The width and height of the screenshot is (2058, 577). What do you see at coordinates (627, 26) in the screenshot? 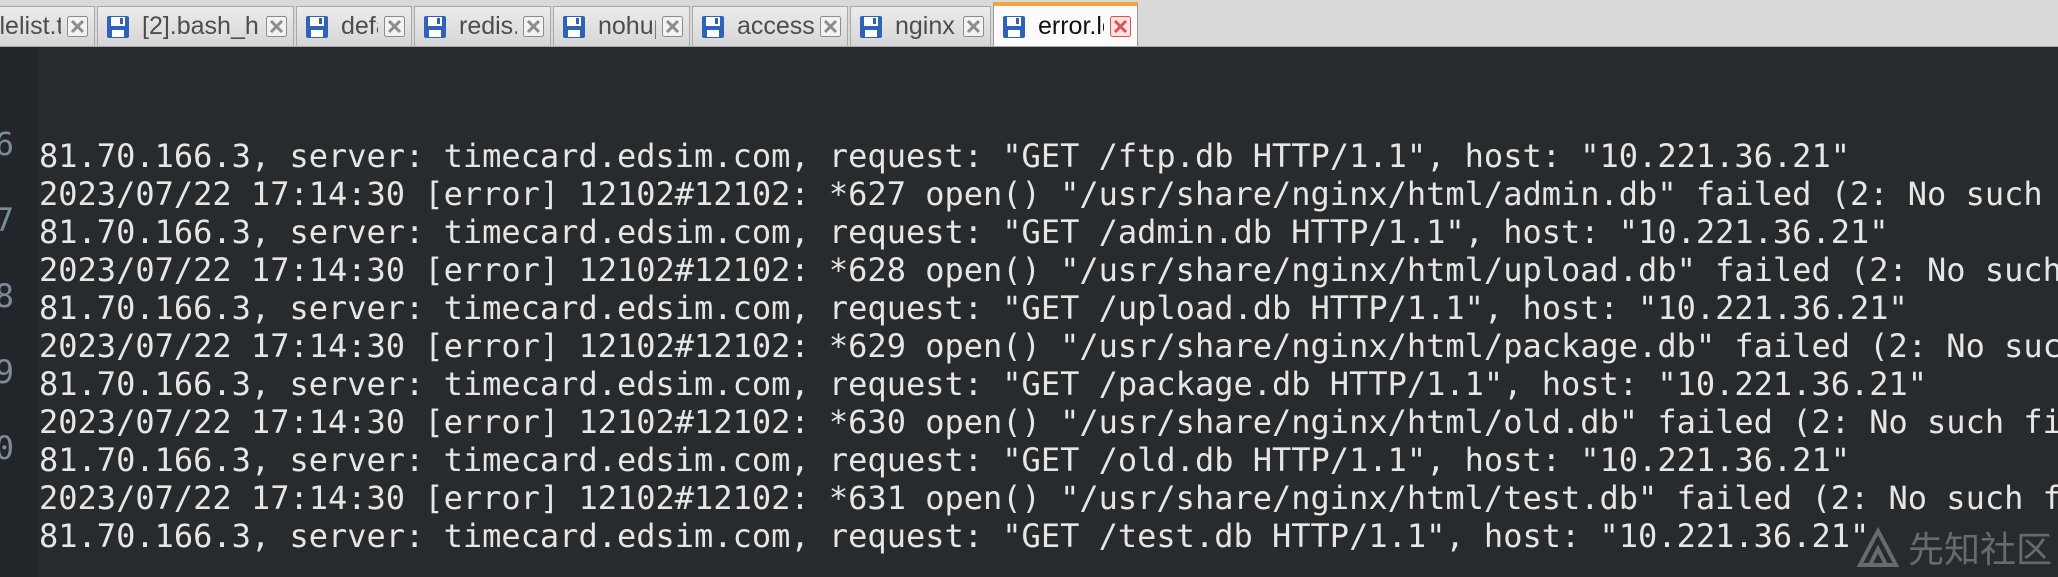
I see `tab-label: nohup.log` at bounding box center [627, 26].